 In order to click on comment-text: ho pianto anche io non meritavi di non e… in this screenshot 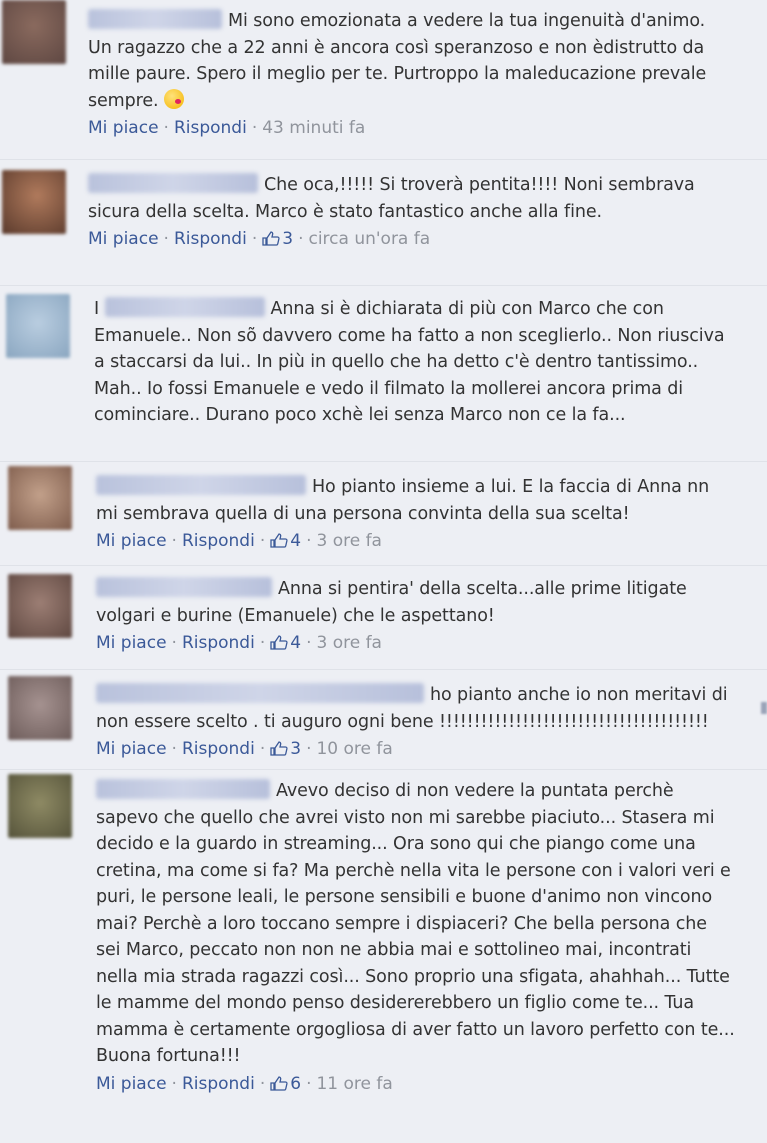, I will do `click(412, 707)`.